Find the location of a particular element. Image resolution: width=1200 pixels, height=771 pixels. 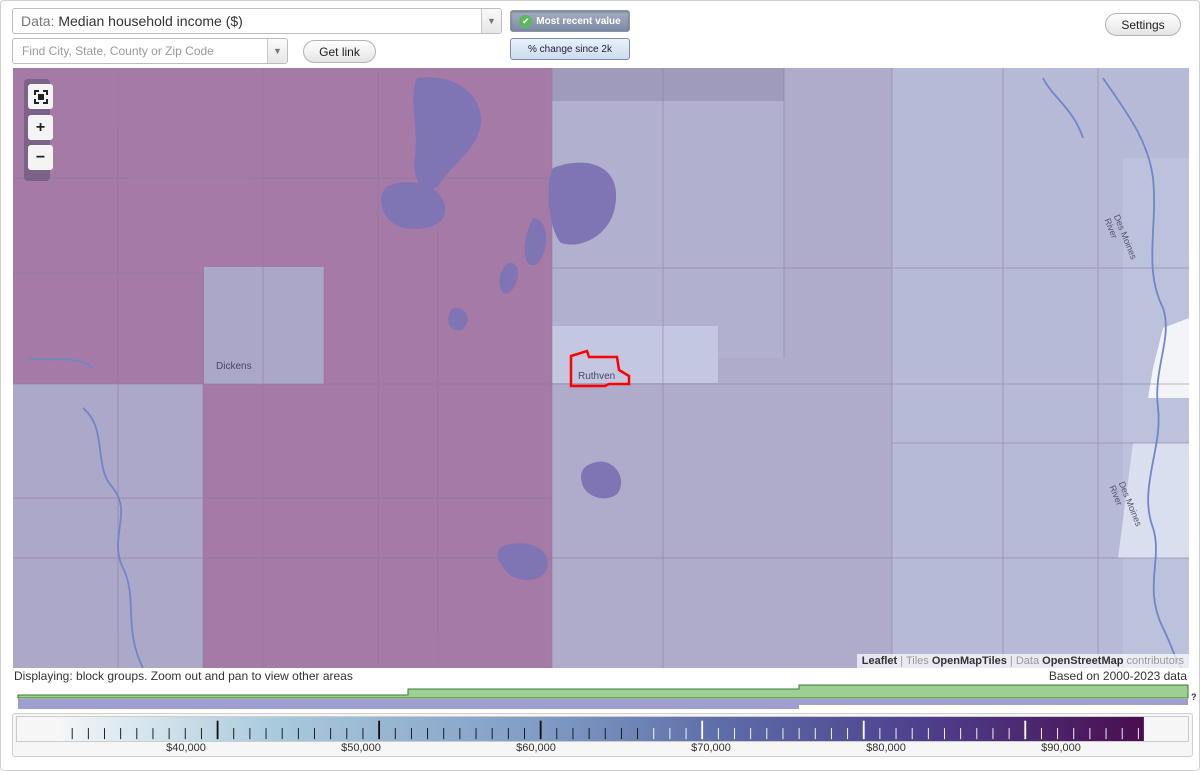

most-recent-value-toggle: ✔ Most recent value is located at coordinates (570, 21).